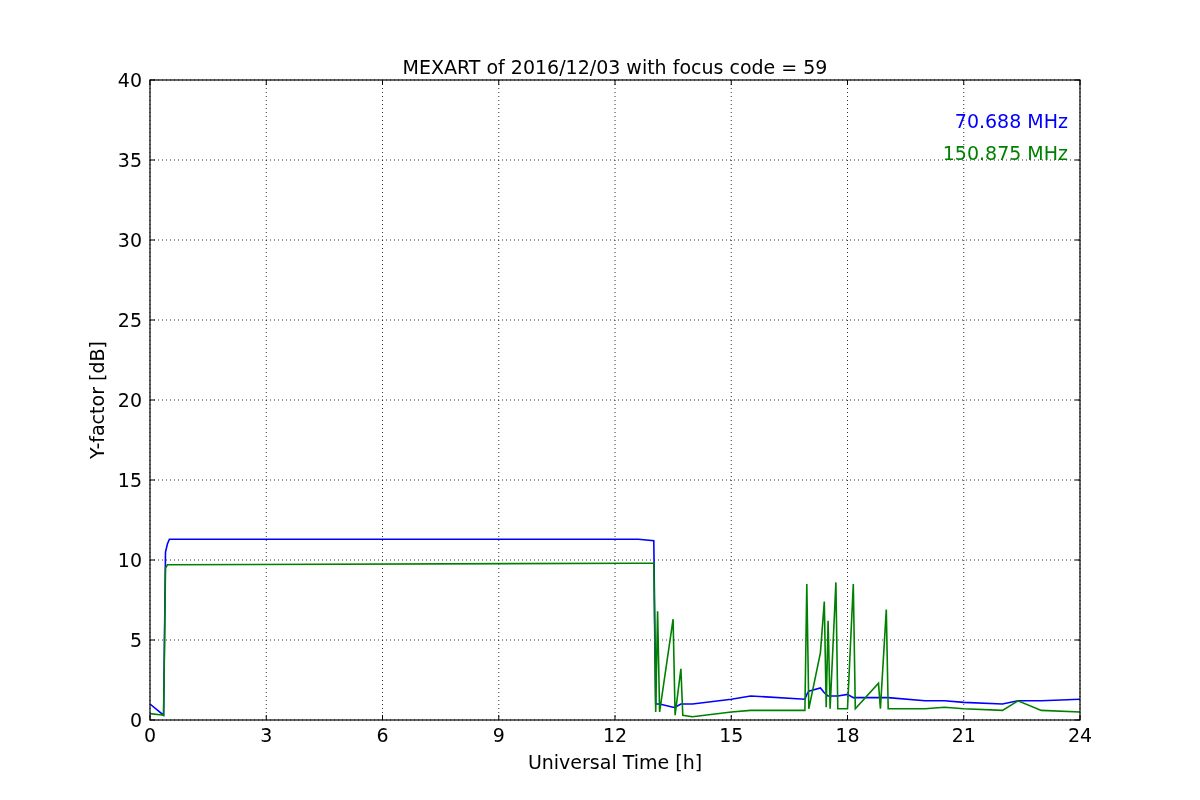 This screenshot has height=800, width=1200. Describe the element at coordinates (1005, 153) in the screenshot. I see `legend-entry: 150.875 MHz` at that location.